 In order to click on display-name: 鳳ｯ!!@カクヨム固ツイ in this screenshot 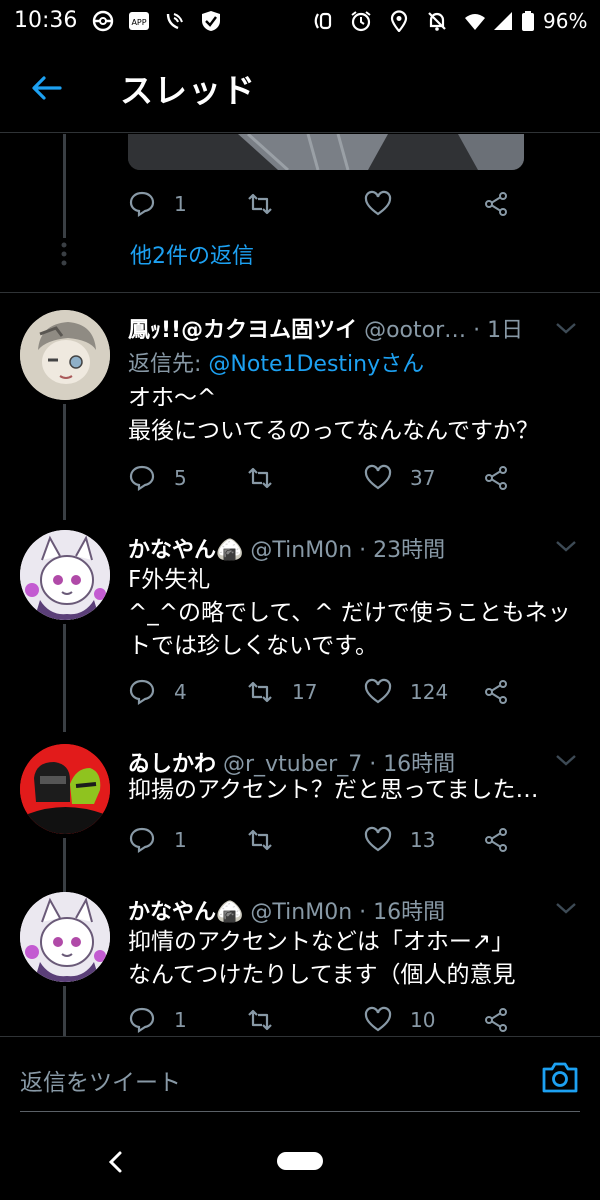, I will do `click(242, 330)`.